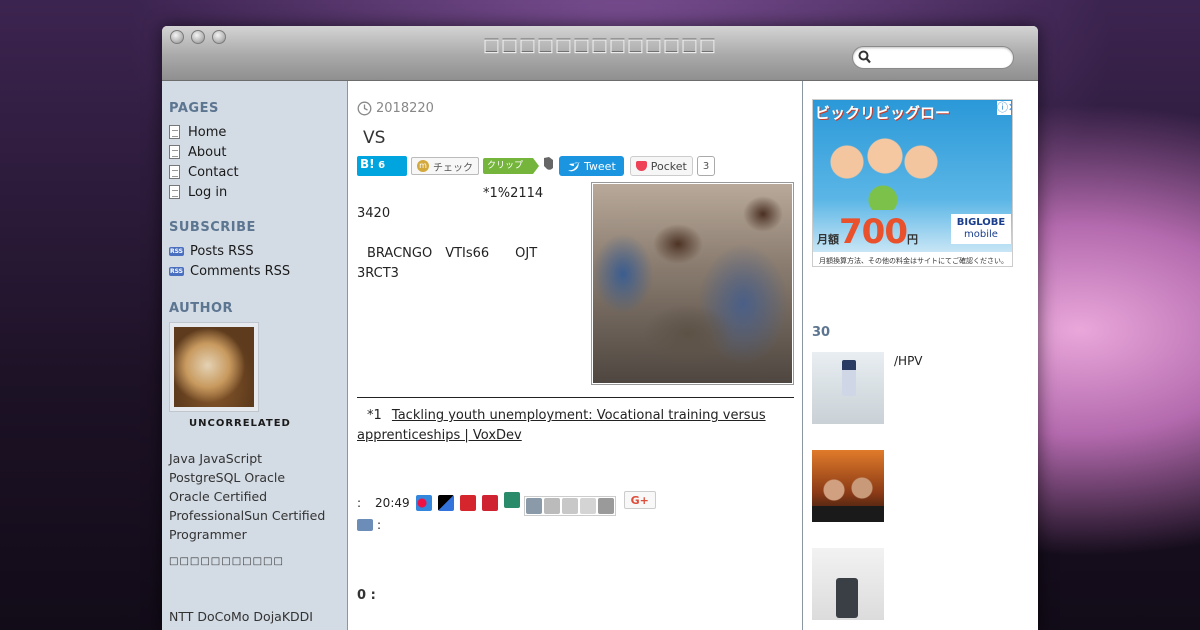 The image size is (1200, 630). I want to click on mixi-check-button: m チェック, so click(445, 166).